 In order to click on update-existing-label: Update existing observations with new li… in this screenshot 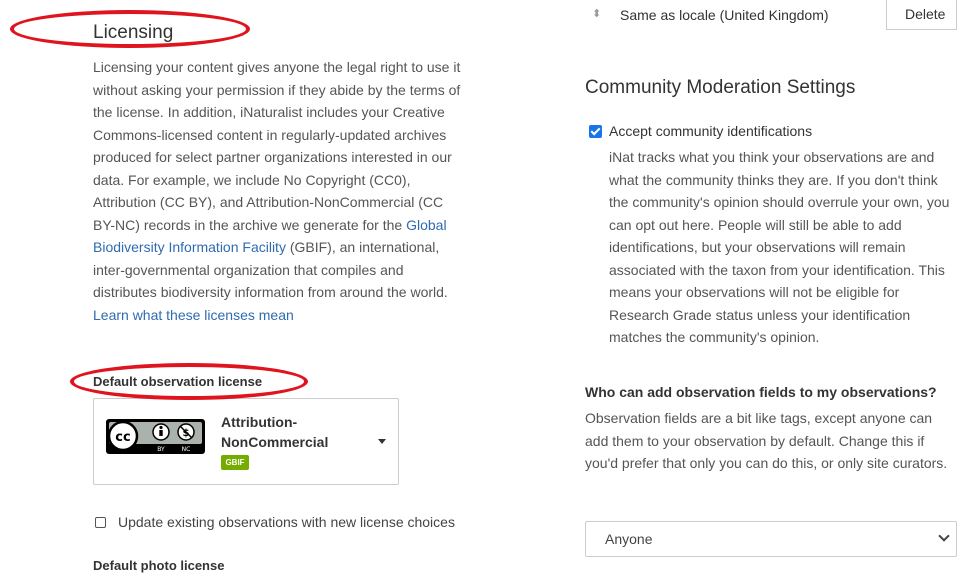, I will do `click(286, 522)`.